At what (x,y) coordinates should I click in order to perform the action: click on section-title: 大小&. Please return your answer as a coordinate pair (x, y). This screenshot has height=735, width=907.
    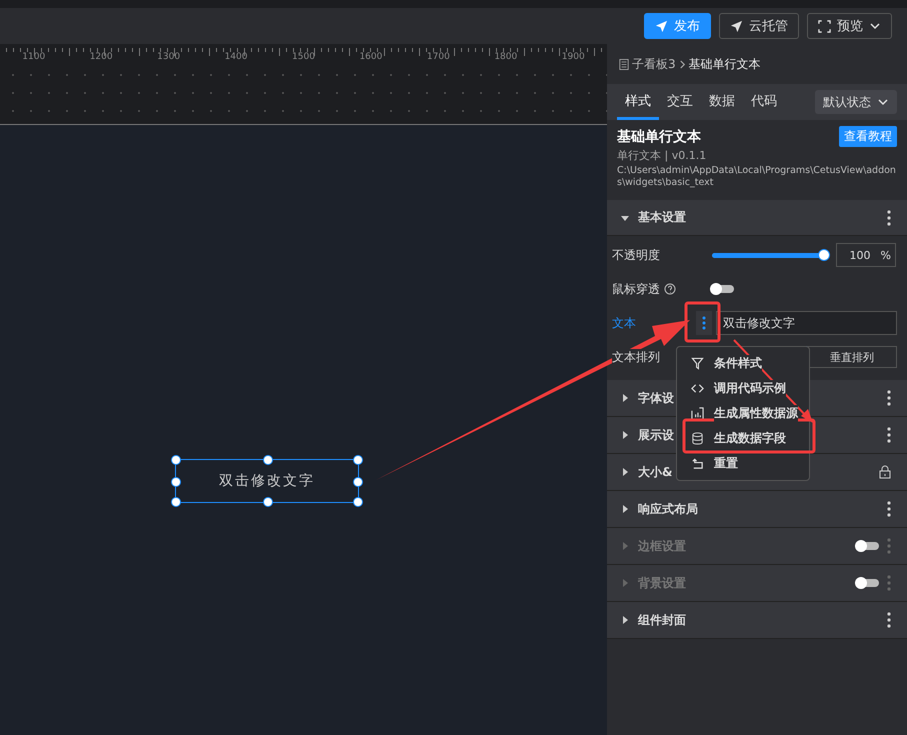
    Looking at the image, I should click on (655, 472).